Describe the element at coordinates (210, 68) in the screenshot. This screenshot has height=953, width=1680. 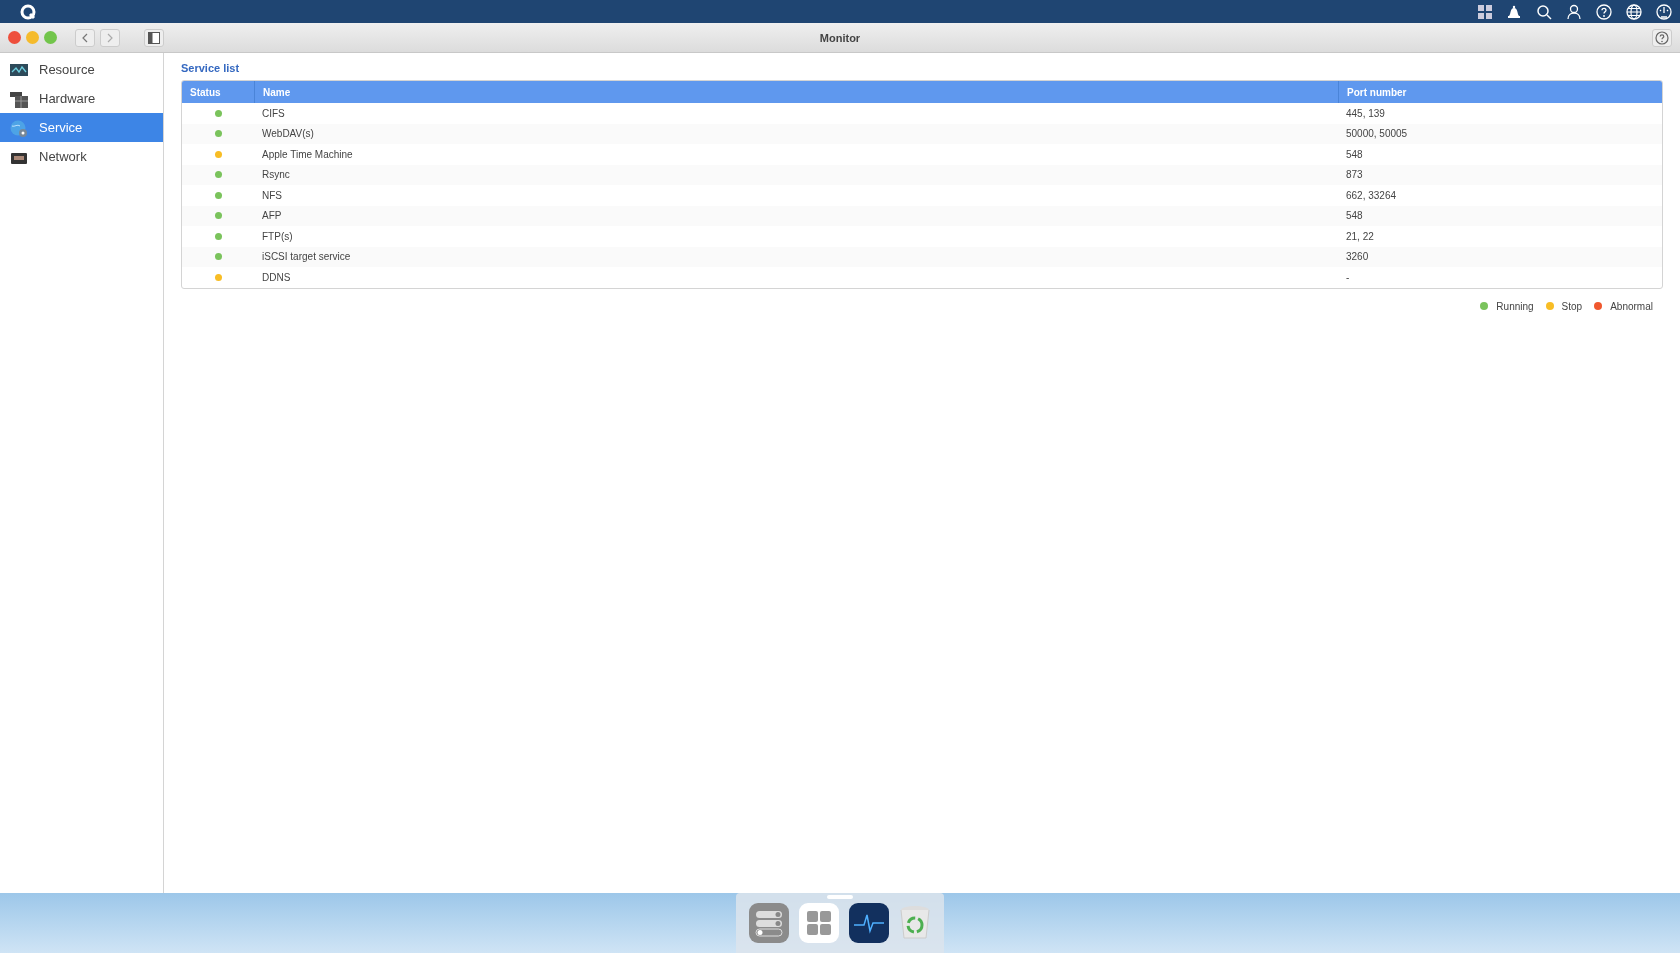
I see `section-title: Service list` at that location.